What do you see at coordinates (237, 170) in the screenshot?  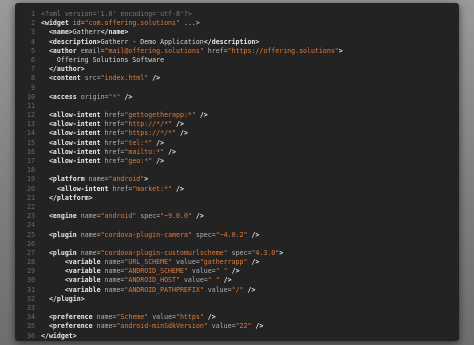 I see `code-line: 18` at bounding box center [237, 170].